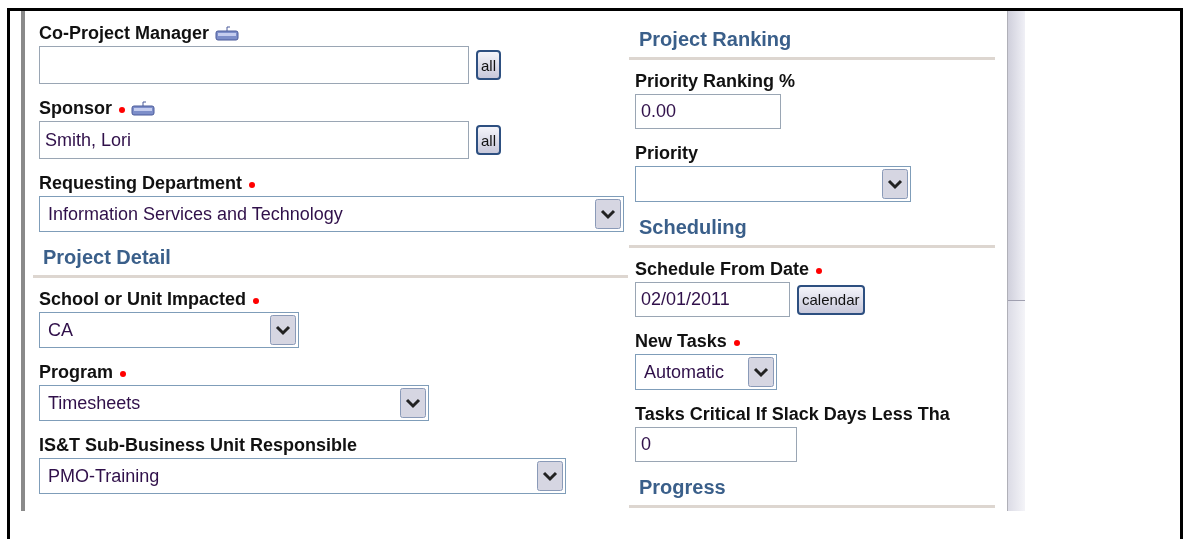 This screenshot has height=539, width=1186. What do you see at coordinates (716, 444) in the screenshot?
I see `input-field: 0` at bounding box center [716, 444].